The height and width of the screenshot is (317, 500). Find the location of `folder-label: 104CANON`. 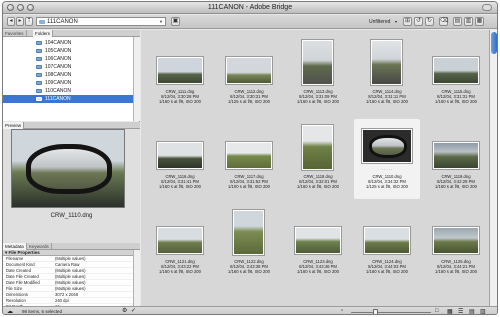

folder-label: 104CANON is located at coordinates (58, 43).